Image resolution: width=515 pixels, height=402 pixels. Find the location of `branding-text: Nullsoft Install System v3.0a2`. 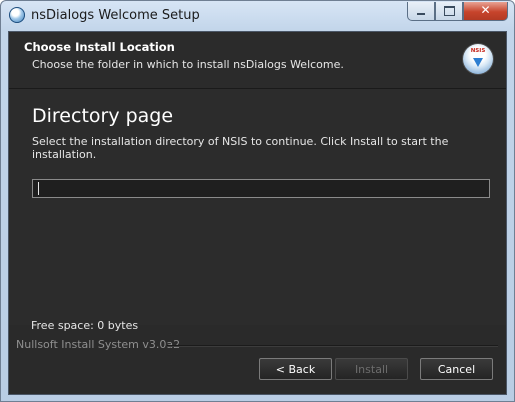

branding-text: Nullsoft Install System v3.0a2 is located at coordinates (98, 344).